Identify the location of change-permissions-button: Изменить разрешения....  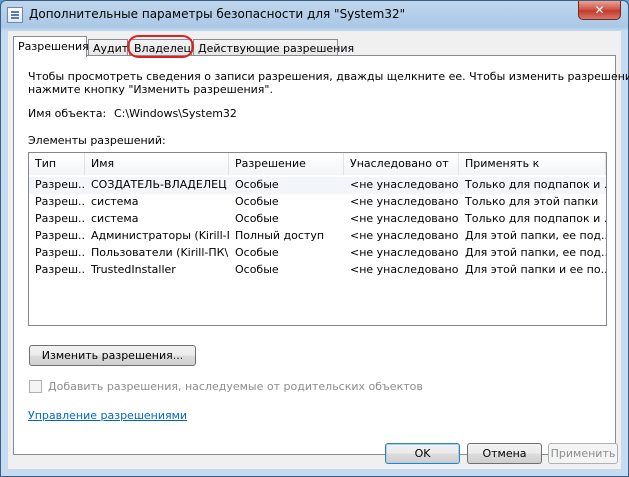
(112, 355).